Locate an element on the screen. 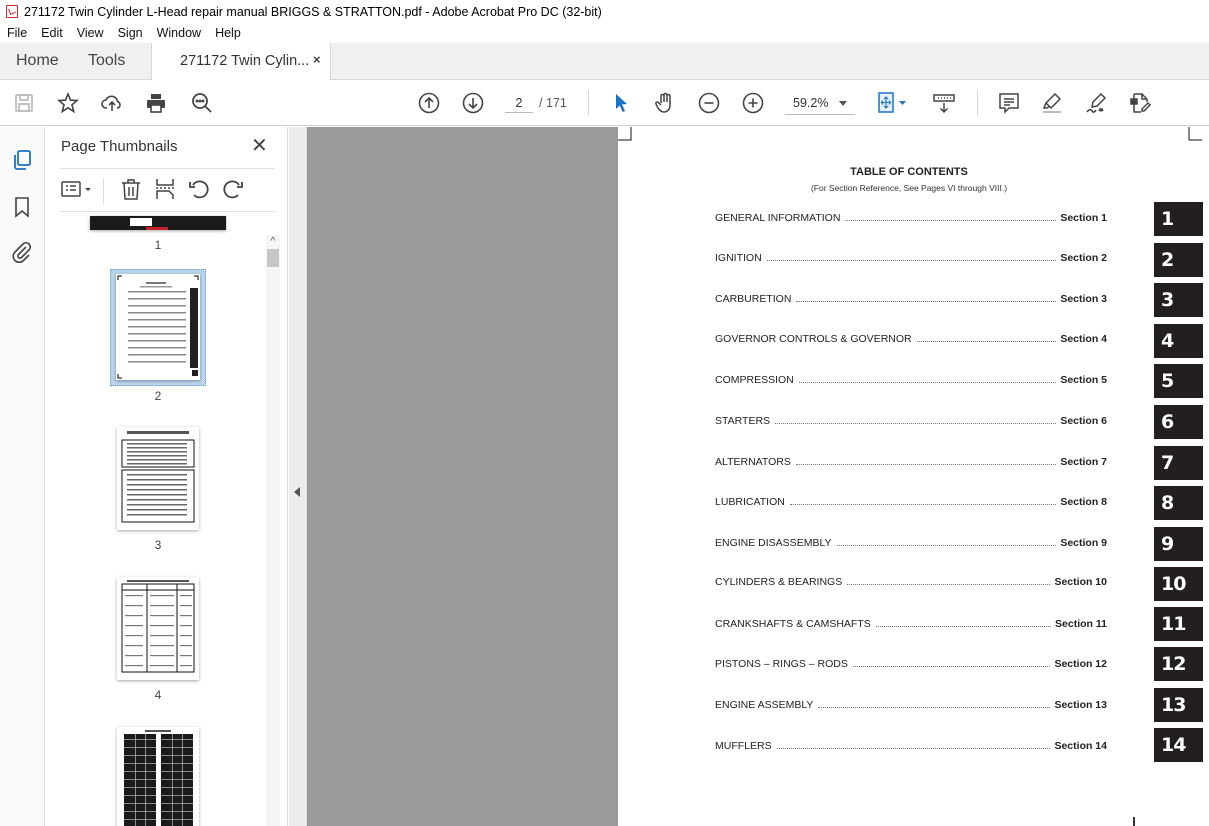  menu-help: Help is located at coordinates (228, 33).